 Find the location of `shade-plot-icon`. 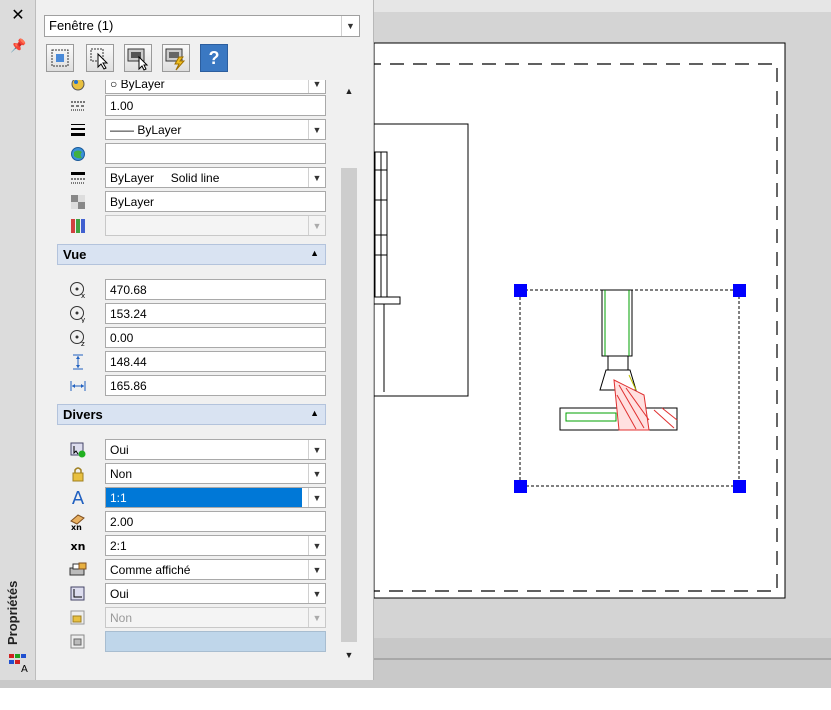

shade-plot-icon is located at coordinates (78, 570).